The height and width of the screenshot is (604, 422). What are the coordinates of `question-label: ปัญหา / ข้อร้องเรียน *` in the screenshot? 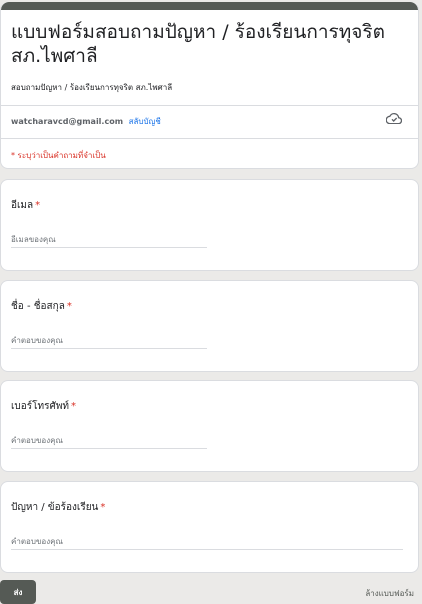 It's located at (58, 507).